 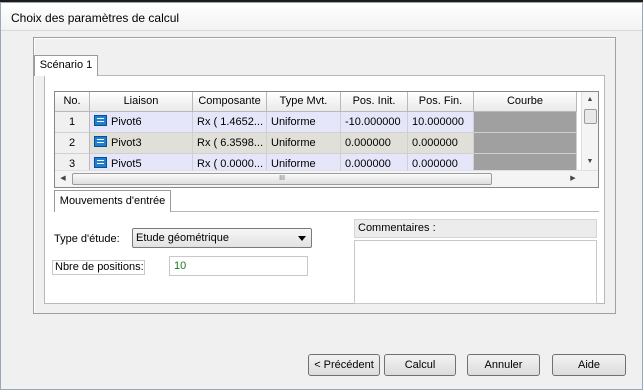 What do you see at coordinates (573, 179) in the screenshot?
I see `arrow-right-icon: ▶` at bounding box center [573, 179].